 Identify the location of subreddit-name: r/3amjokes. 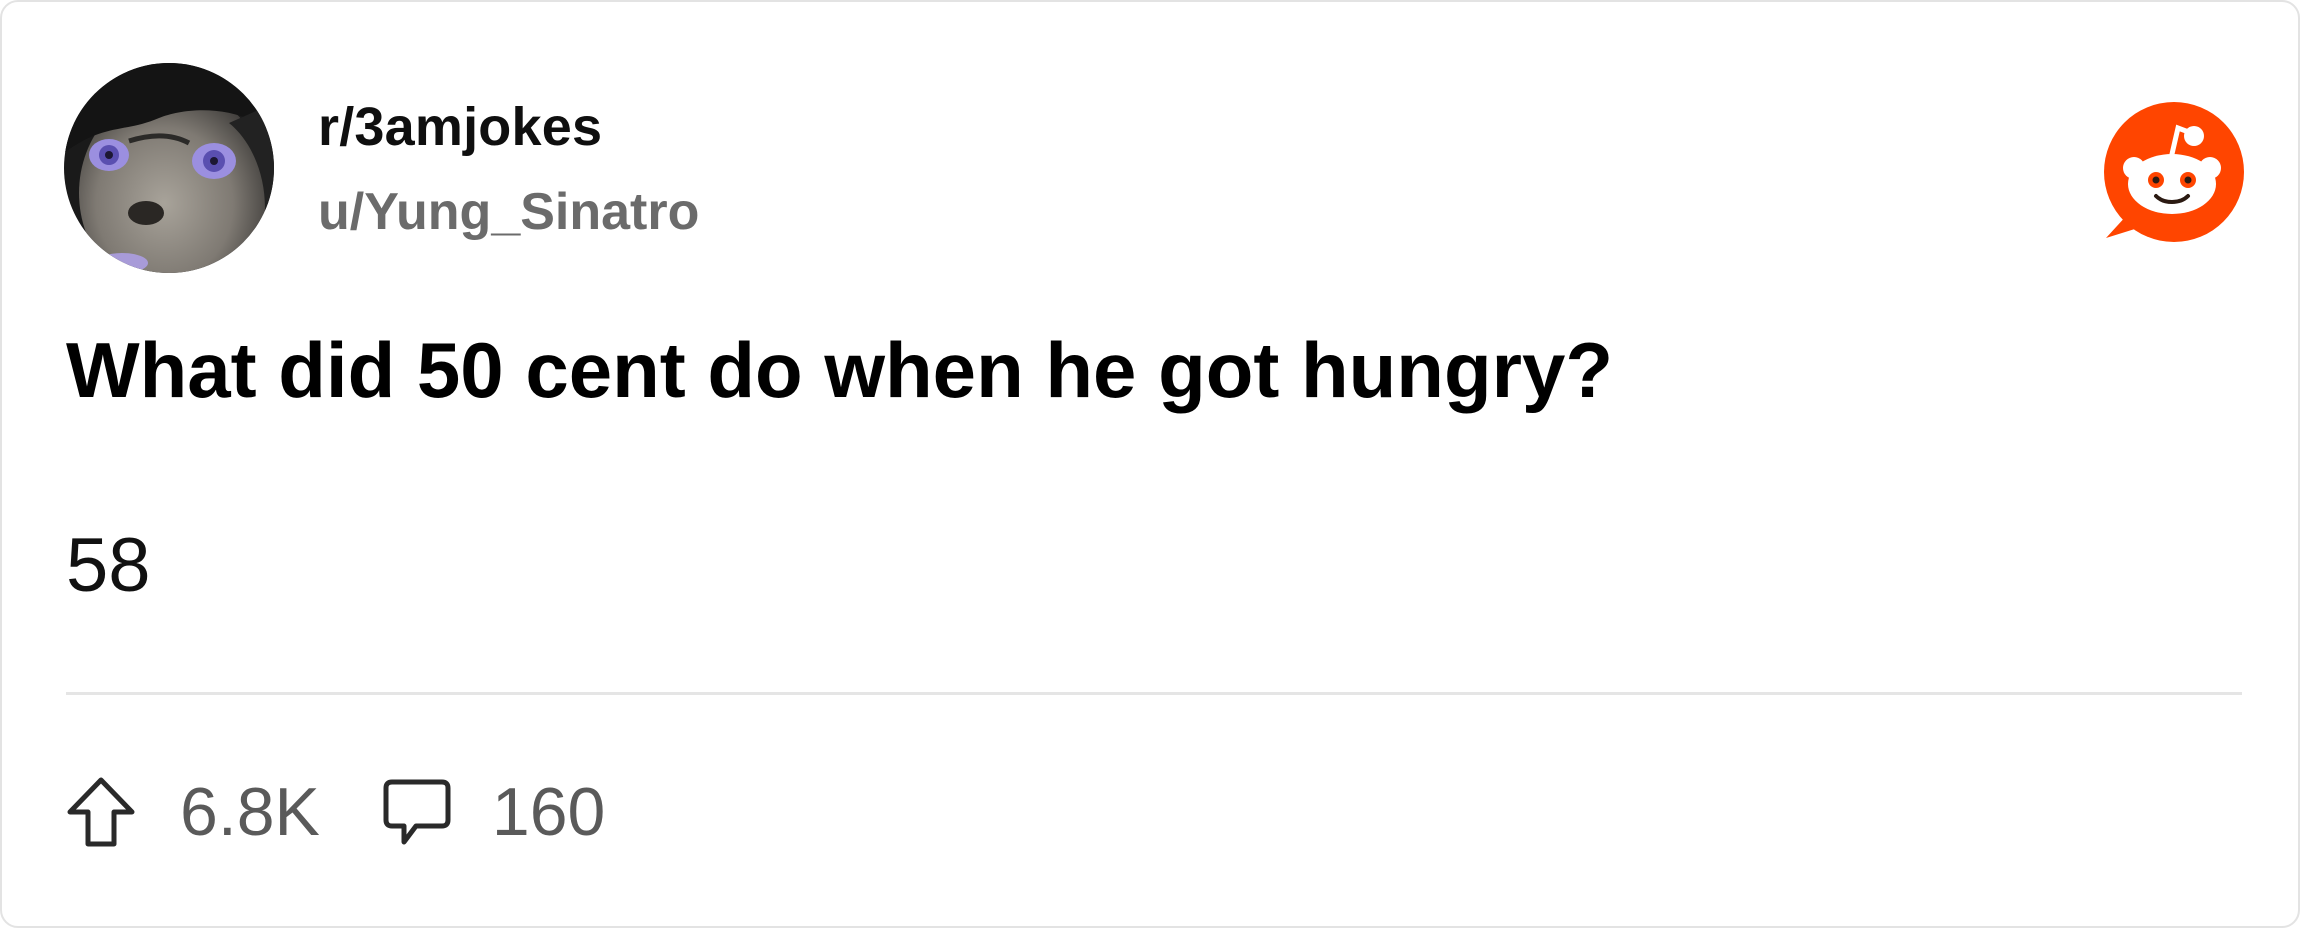
(460, 127).